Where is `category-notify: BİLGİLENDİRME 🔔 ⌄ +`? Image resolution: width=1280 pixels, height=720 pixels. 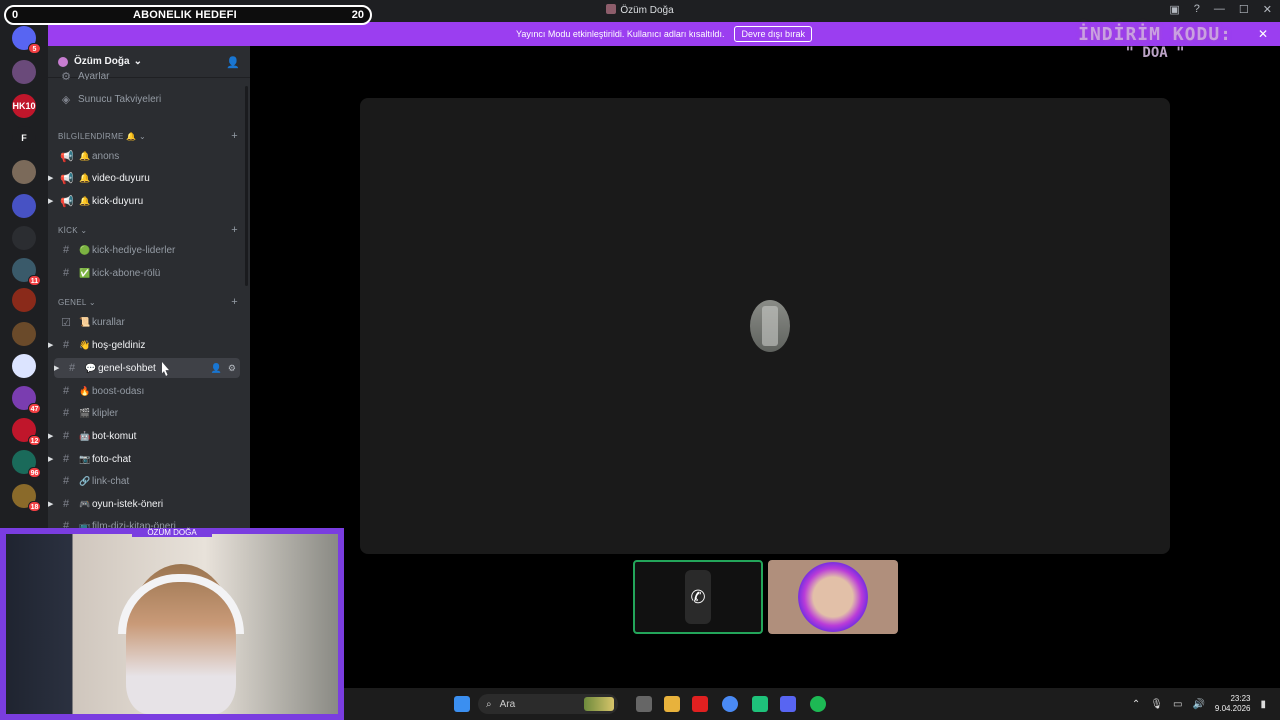 category-notify: BİLGİLENDİRME 🔔 ⌄ + is located at coordinates (148, 138).